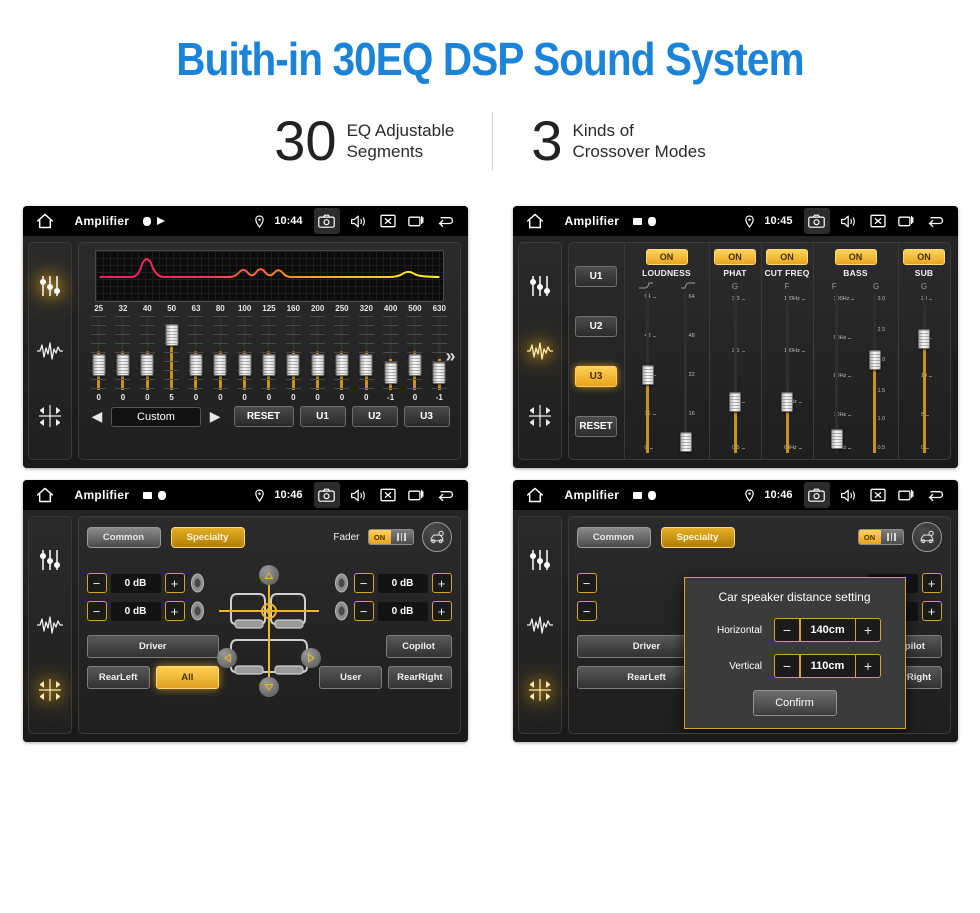 This screenshot has height=913, width=980. What do you see at coordinates (875, 373) in the screenshot?
I see `bass-gain-slider: 3.0 2.5 2.0 1.5 1.0 0.5` at bounding box center [875, 373].